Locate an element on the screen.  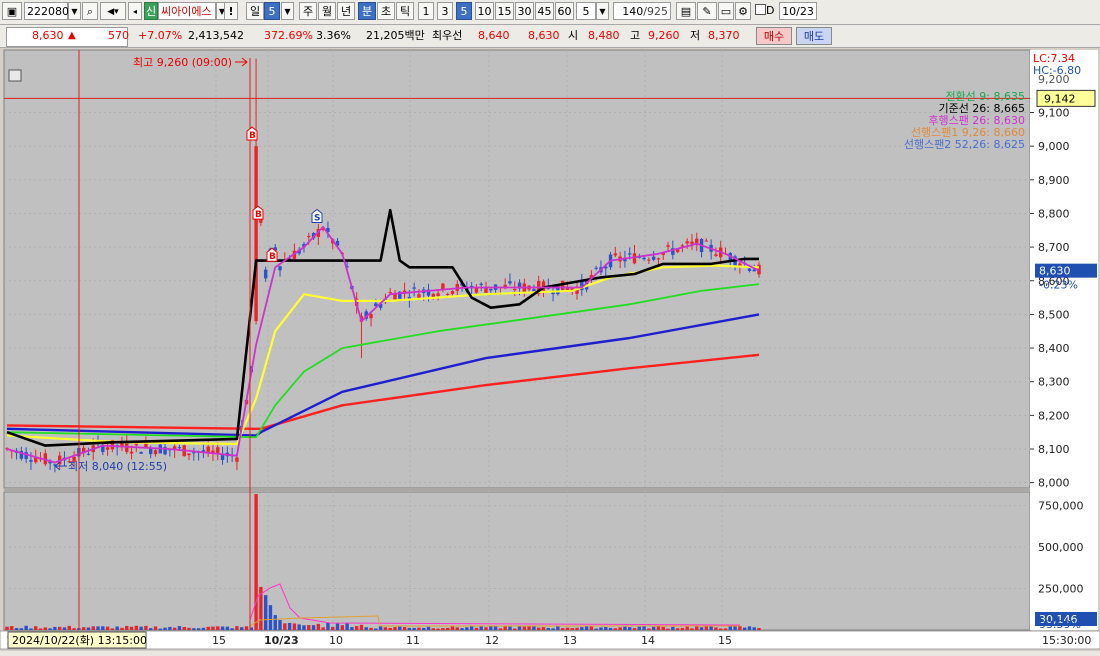
period-second-button: 초 is located at coordinates (386, 11).